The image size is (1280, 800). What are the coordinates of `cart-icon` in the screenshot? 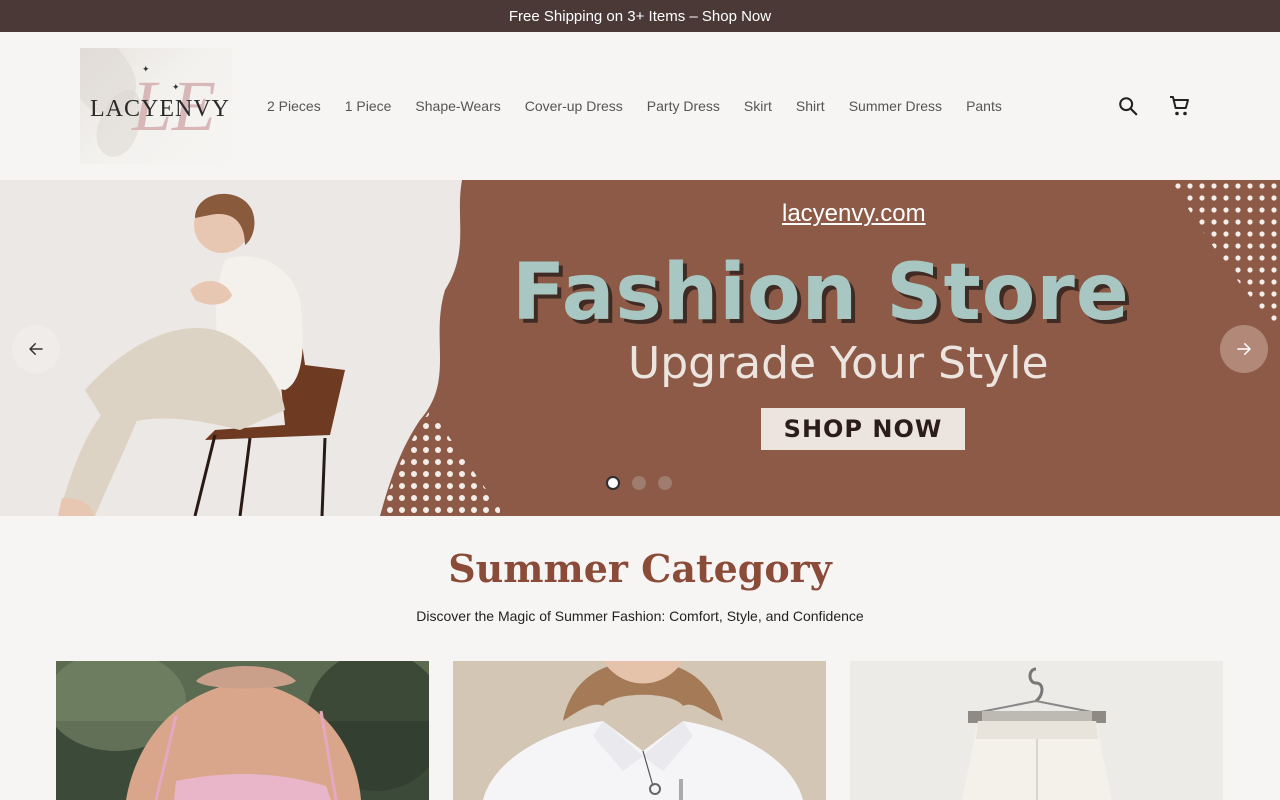 It's located at (1179, 106).